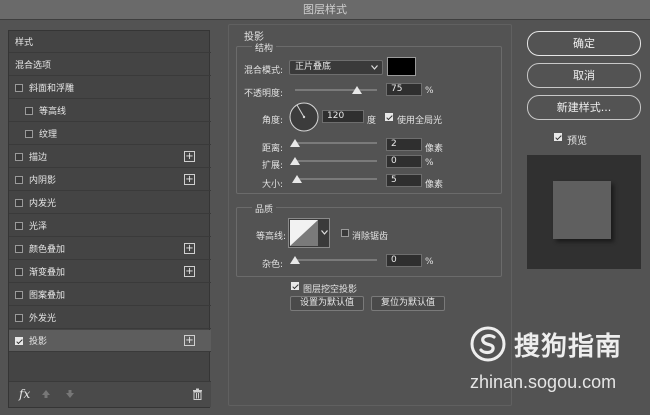 The width and height of the screenshot is (650, 415). What do you see at coordinates (38, 342) in the screenshot?
I see `style-item-label: 投影` at bounding box center [38, 342].